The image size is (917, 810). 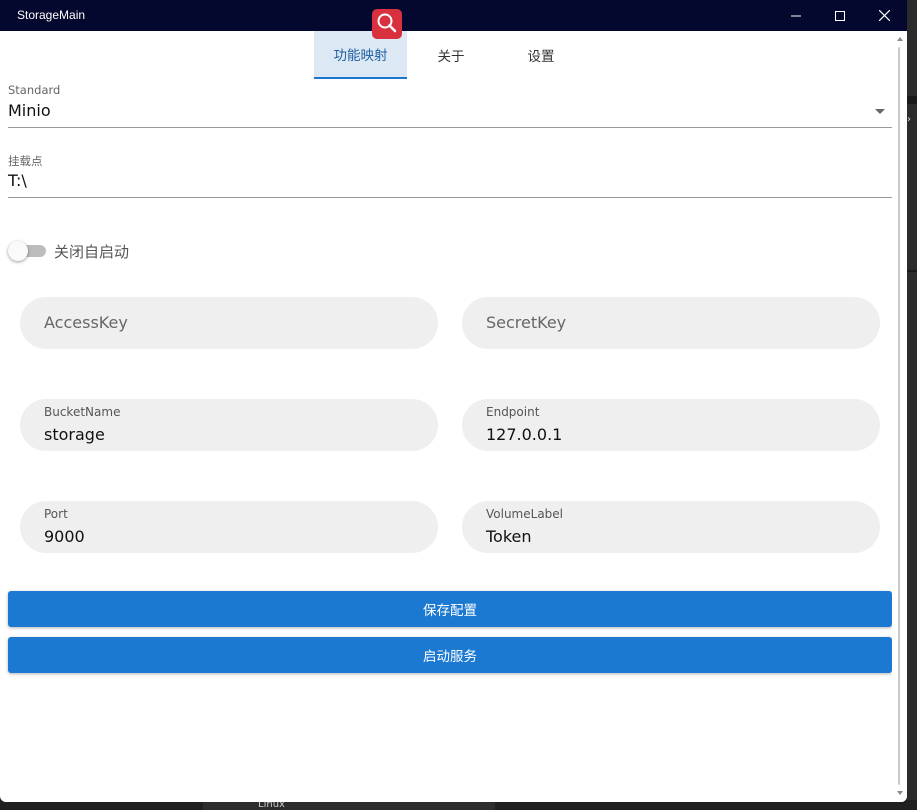 What do you see at coordinates (34, 90) in the screenshot?
I see `standard-select-label: Standard` at bounding box center [34, 90].